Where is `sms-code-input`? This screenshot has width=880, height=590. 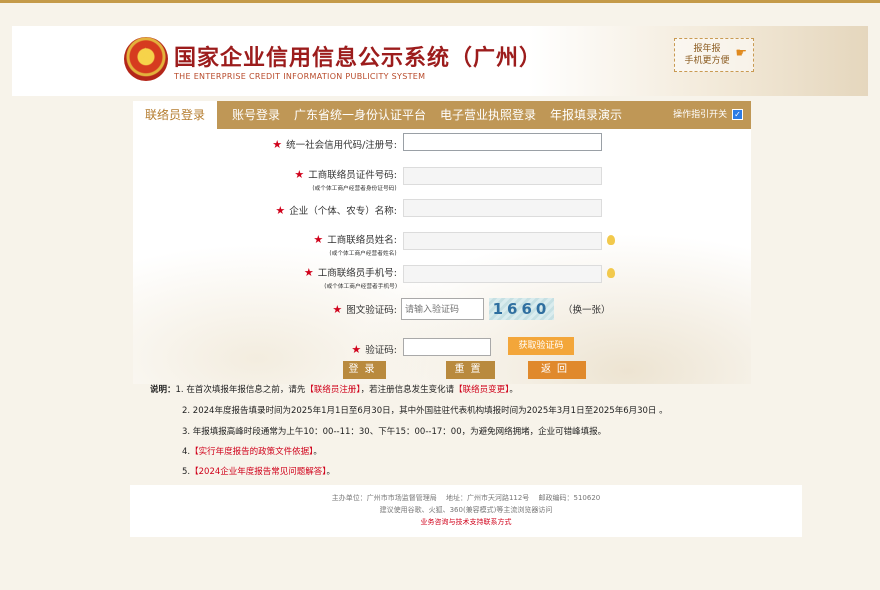 sms-code-input is located at coordinates (447, 347).